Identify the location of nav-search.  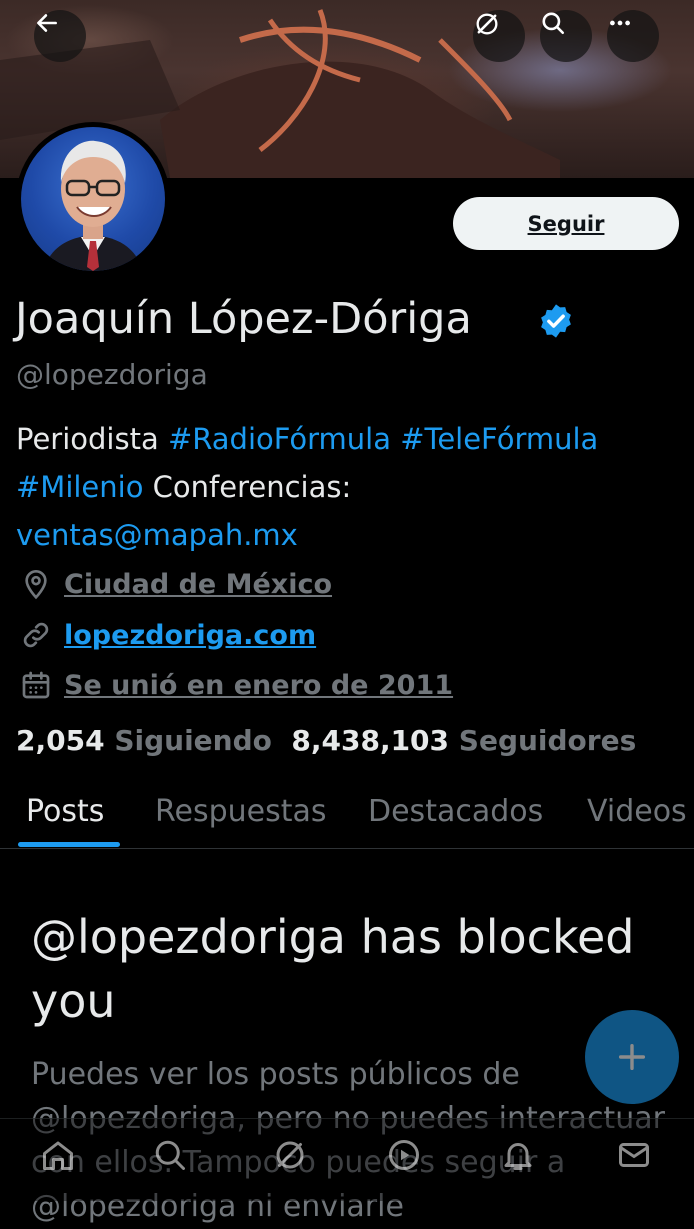
(170, 1155).